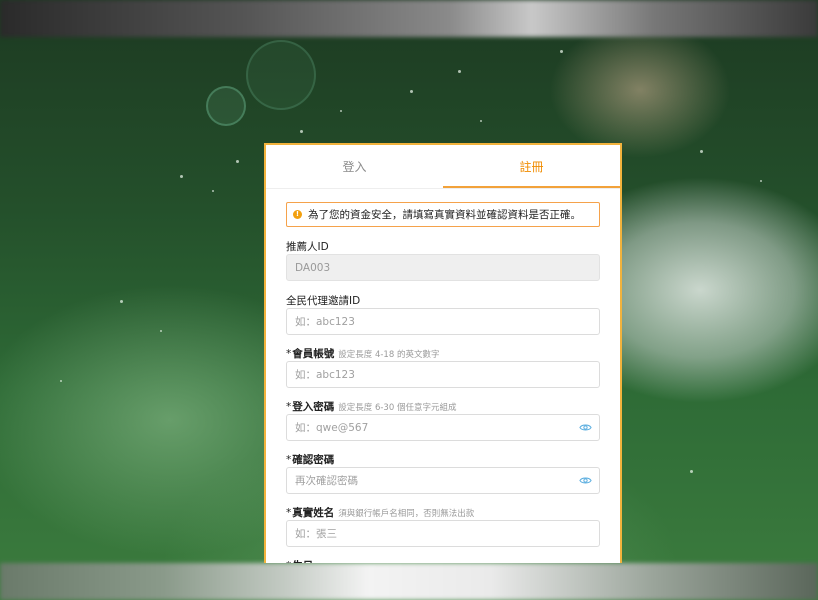 The image size is (818, 600). Describe the element at coordinates (313, 267) in the screenshot. I see `referrer-value: DA003` at that location.